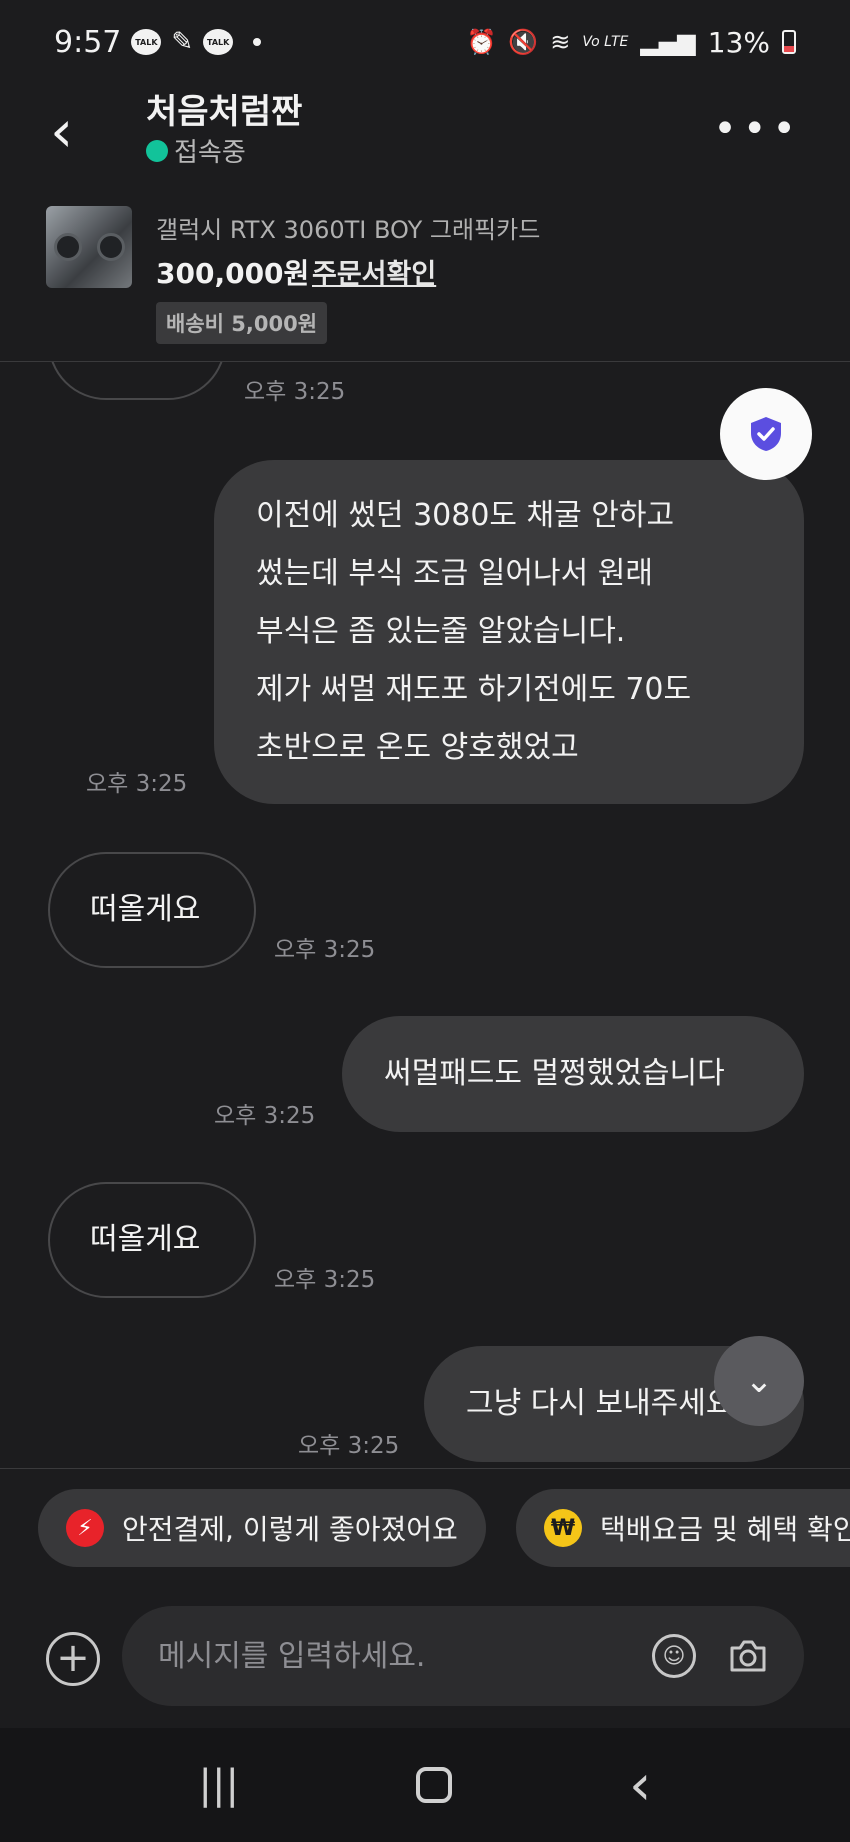  I want to click on scroll-to-bottom-button: ⌄, so click(759, 1381).